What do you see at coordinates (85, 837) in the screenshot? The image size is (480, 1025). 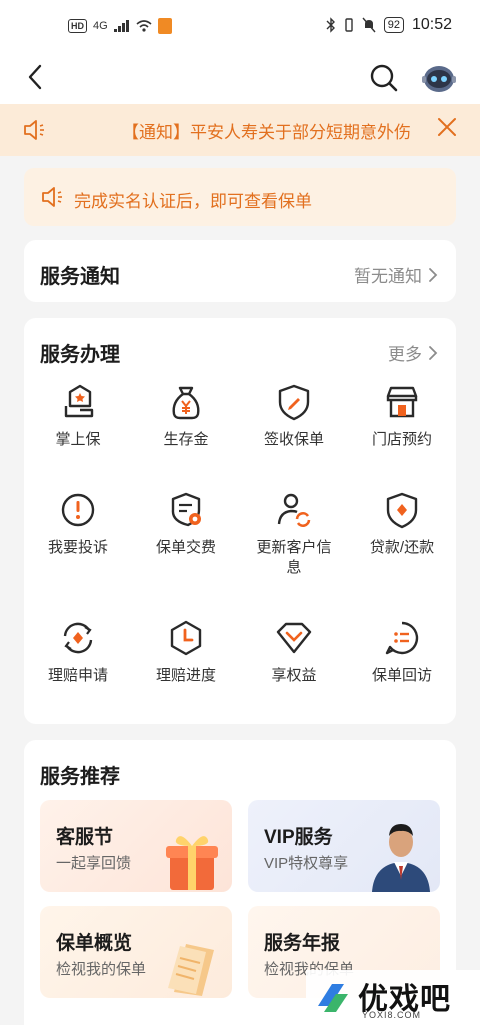 I see `tile-title: 客服节` at bounding box center [85, 837].